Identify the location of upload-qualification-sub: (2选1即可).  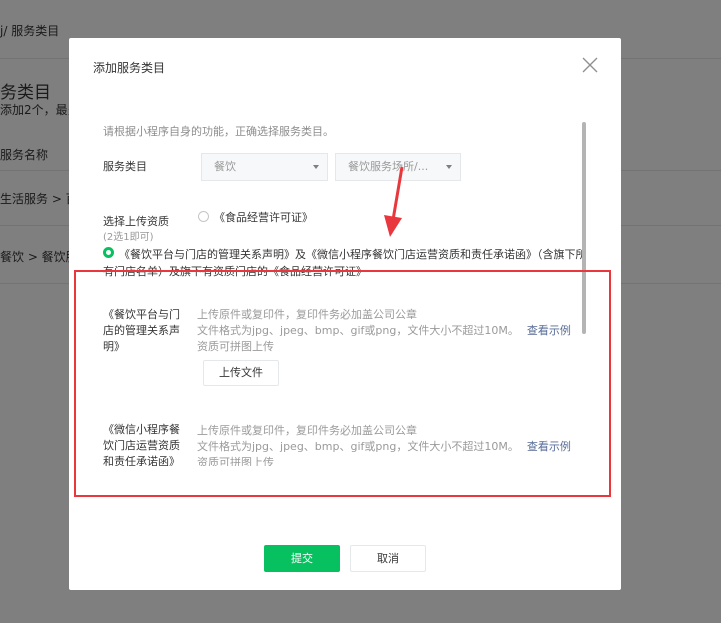
(128, 237).